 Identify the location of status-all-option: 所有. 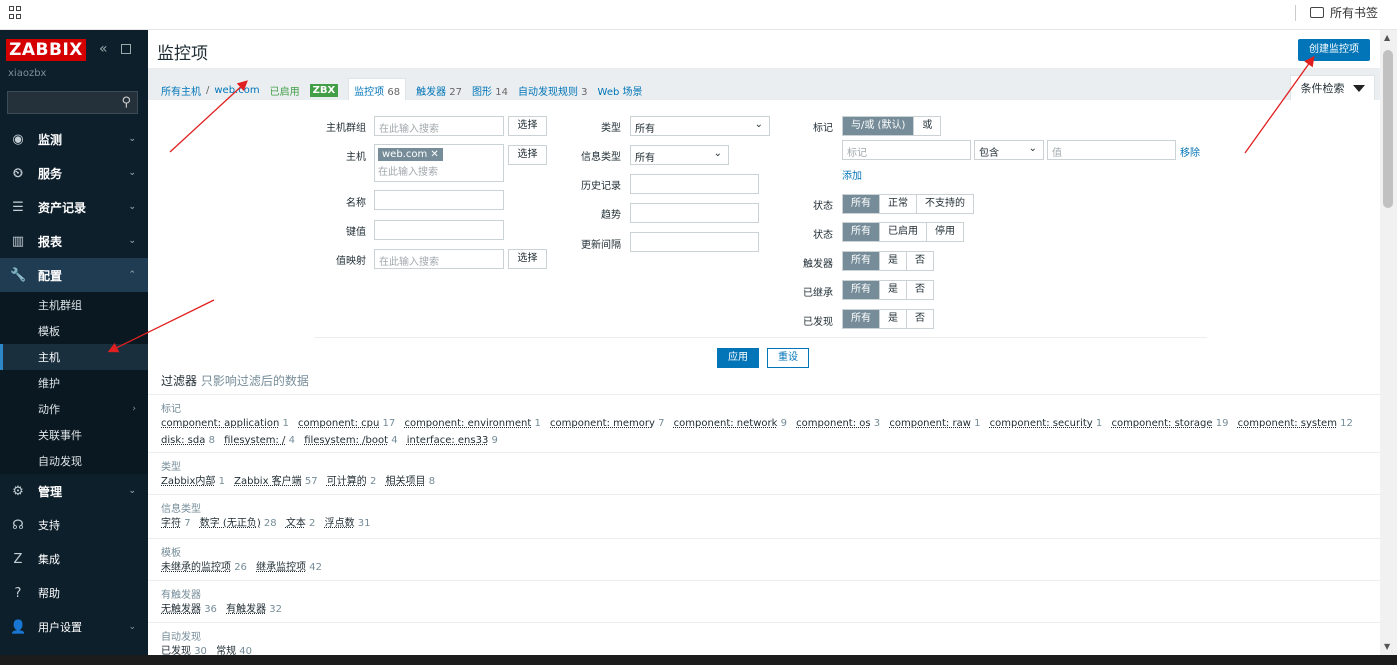
(861, 232).